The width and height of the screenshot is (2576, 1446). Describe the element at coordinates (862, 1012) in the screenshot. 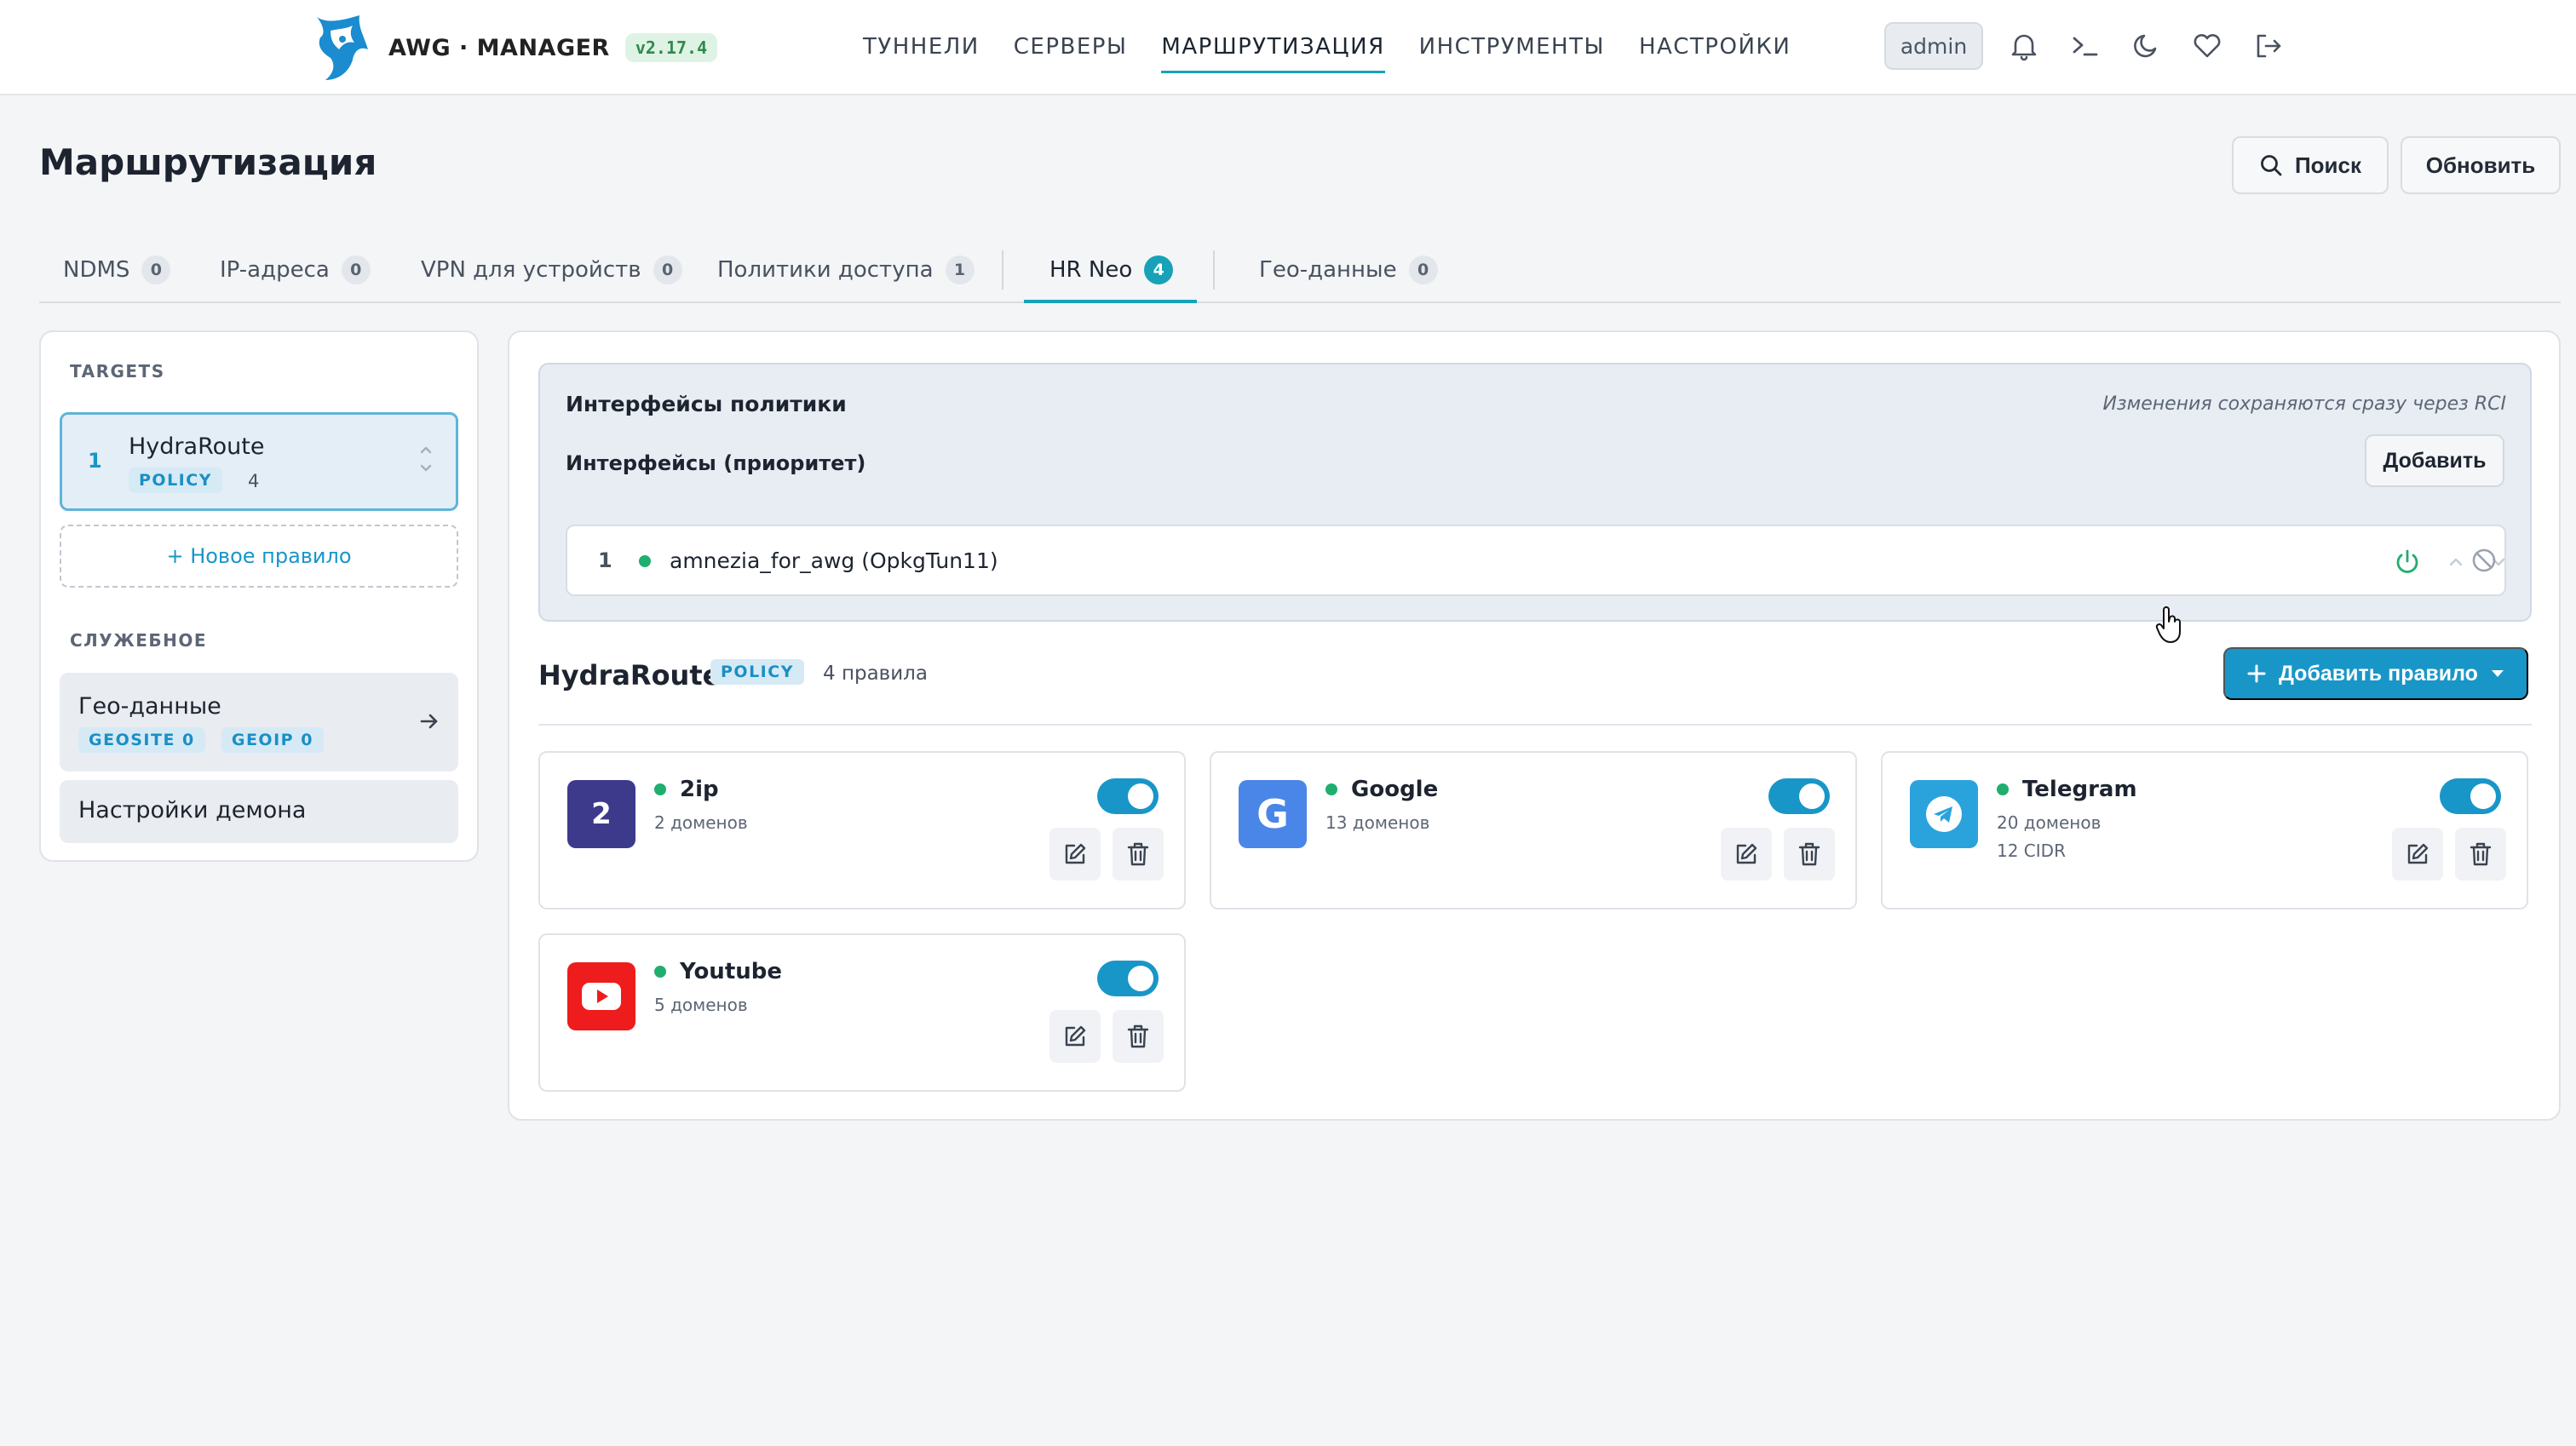

I see `rule-card: Youtube 5 доменов` at that location.